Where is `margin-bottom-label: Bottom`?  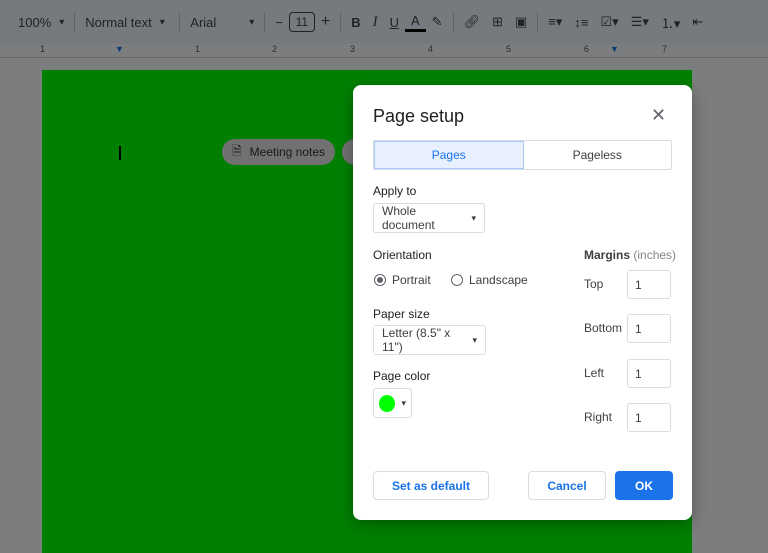
margin-bottom-label: Bottom is located at coordinates (603, 328).